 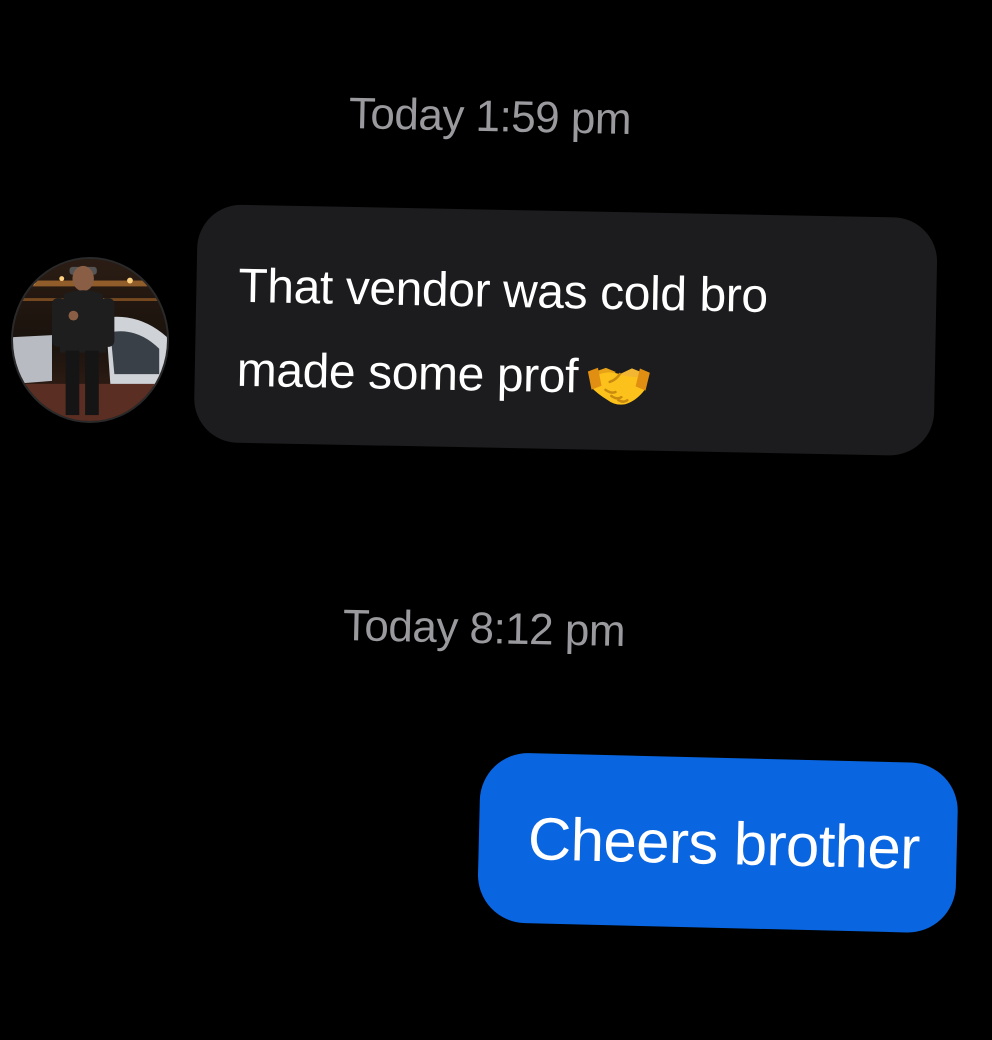 I want to click on avatar-image, so click(x=90, y=340).